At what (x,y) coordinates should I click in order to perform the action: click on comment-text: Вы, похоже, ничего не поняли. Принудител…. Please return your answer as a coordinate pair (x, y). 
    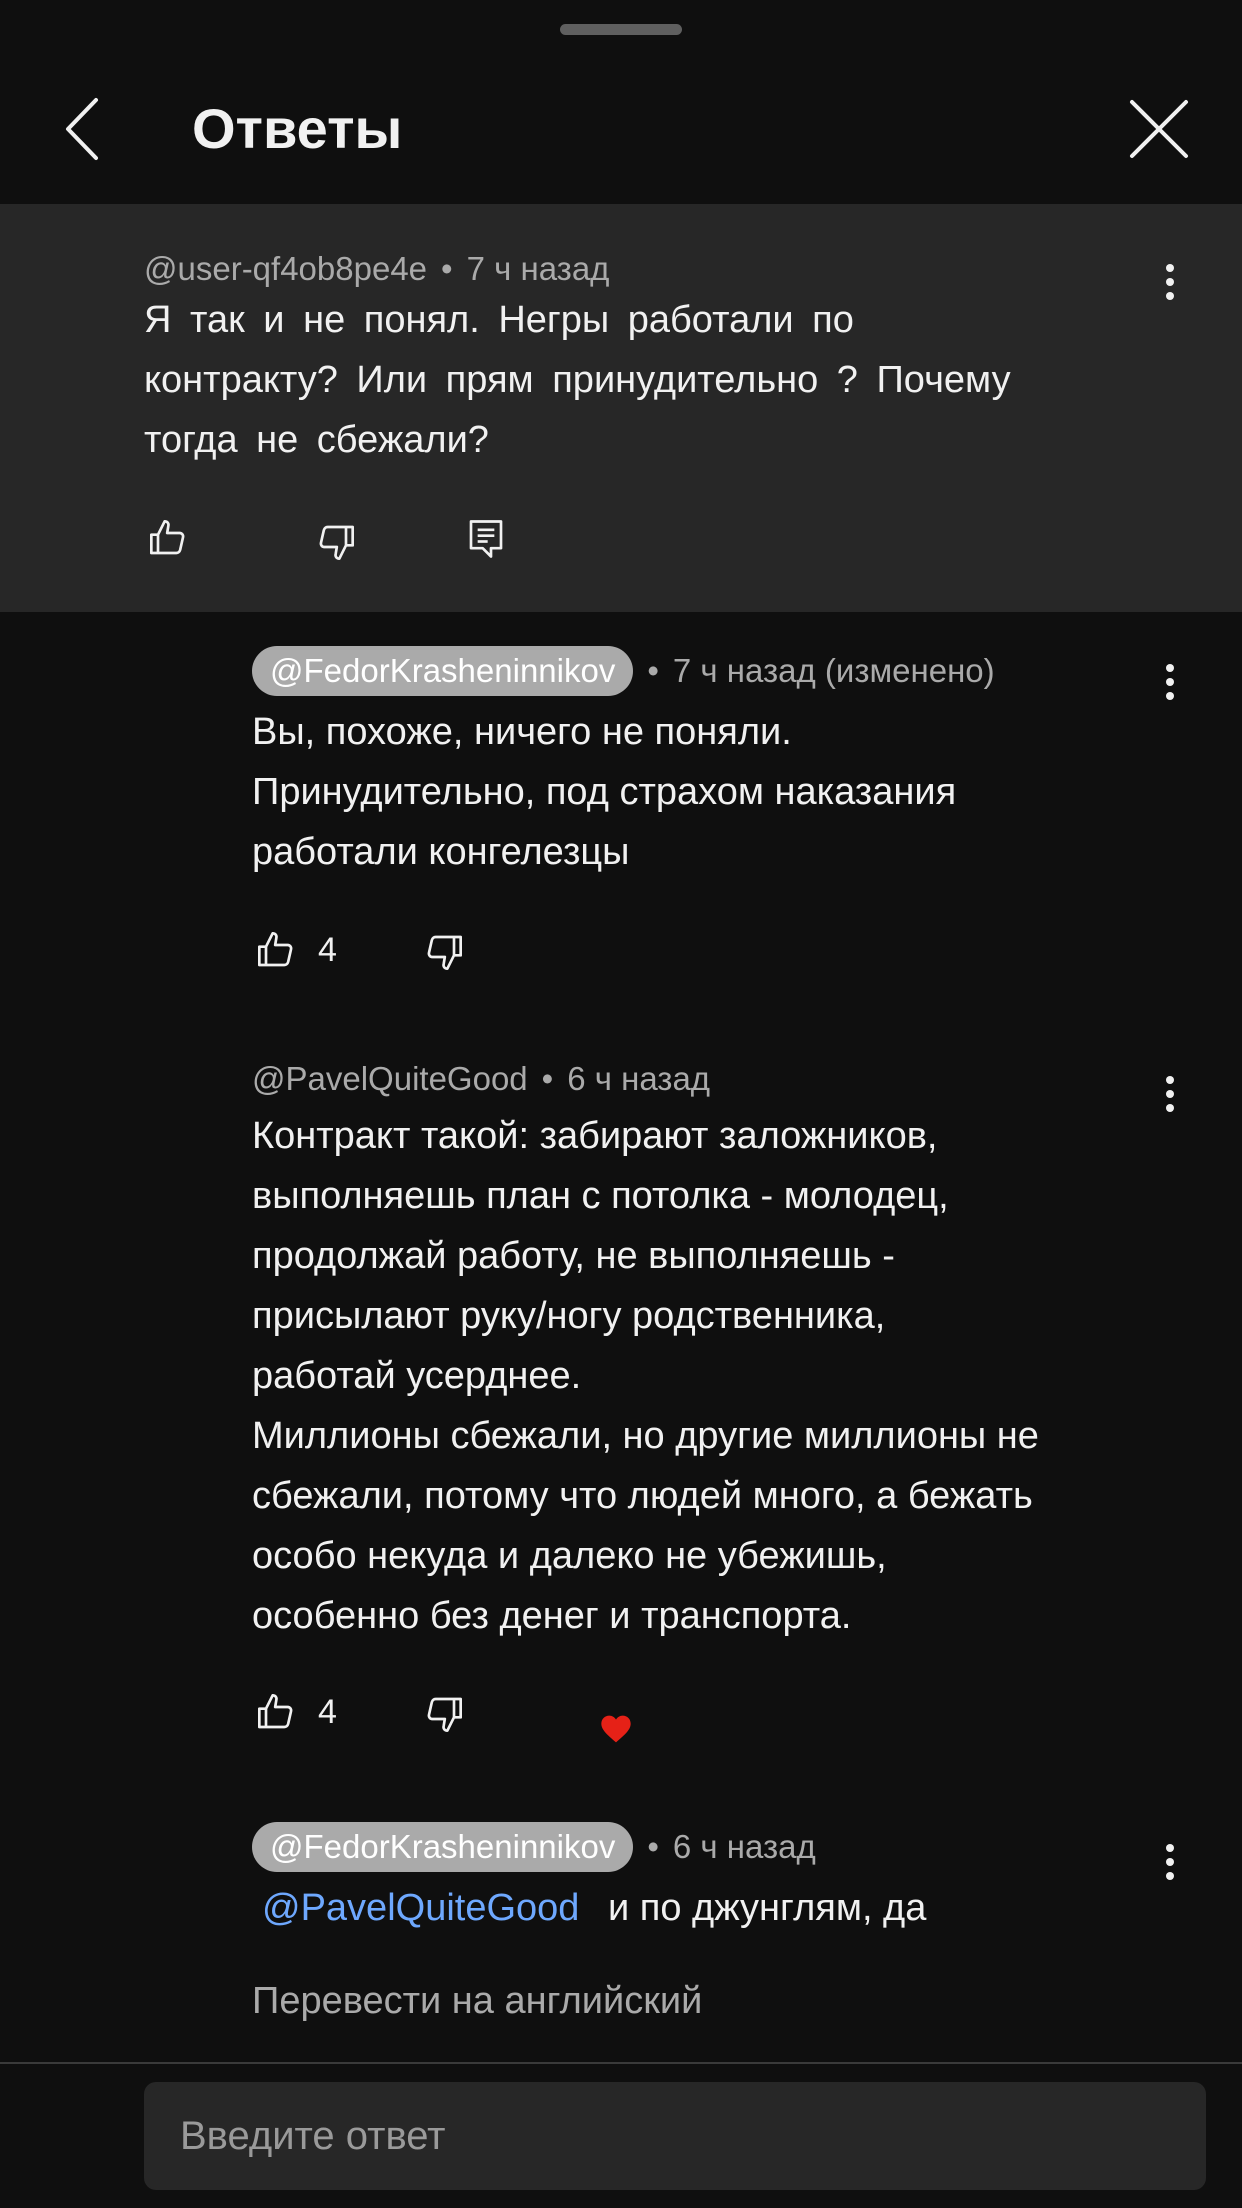
    Looking at the image, I should click on (712, 792).